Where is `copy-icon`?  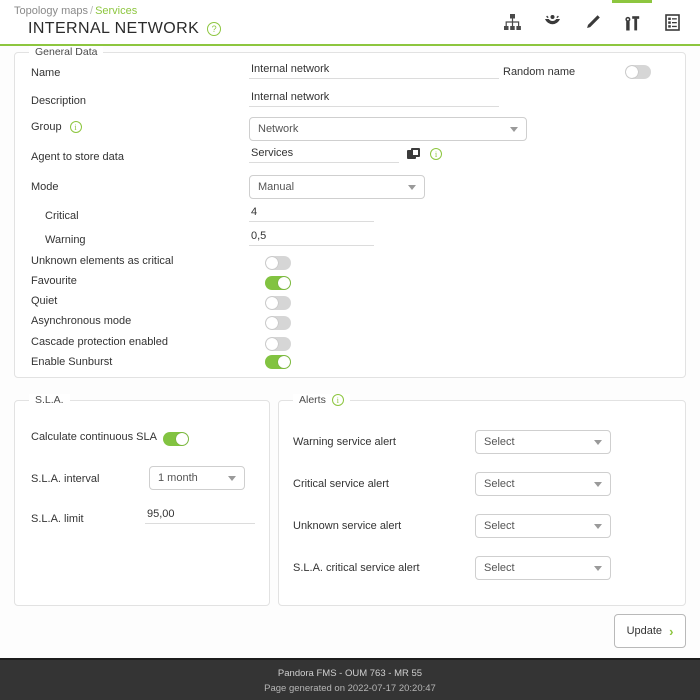 copy-icon is located at coordinates (413, 154).